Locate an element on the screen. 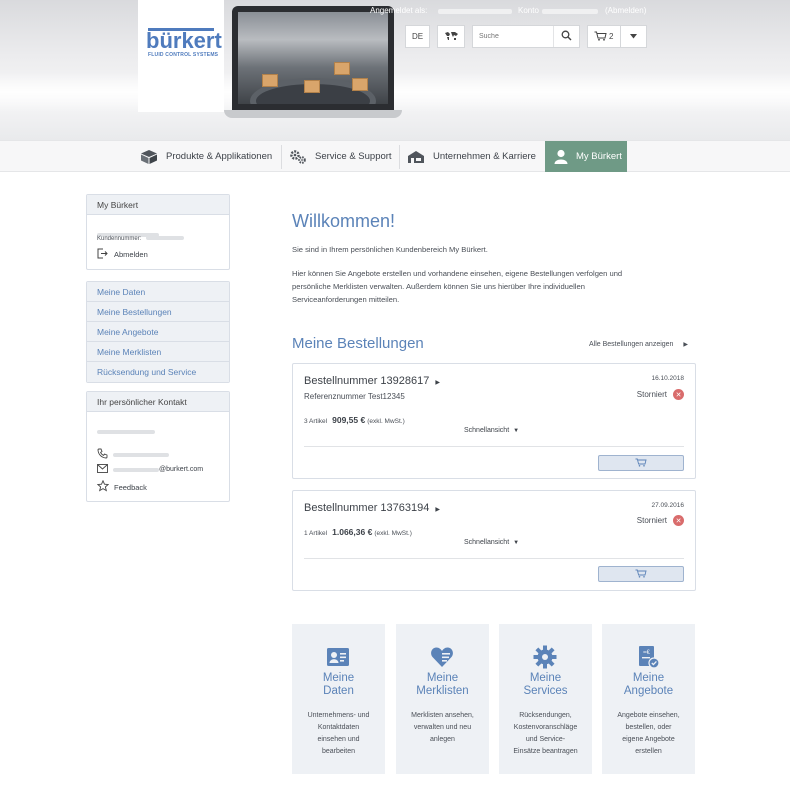 The height and width of the screenshot is (800, 790). quote-document-icon: =€ is located at coordinates (648, 657).